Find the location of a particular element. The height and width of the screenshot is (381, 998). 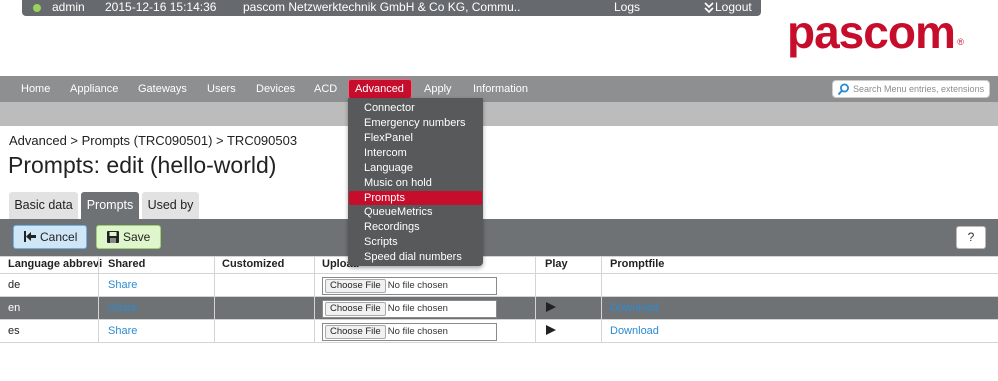

column-header-promptfile: Promptfile is located at coordinates (637, 264).